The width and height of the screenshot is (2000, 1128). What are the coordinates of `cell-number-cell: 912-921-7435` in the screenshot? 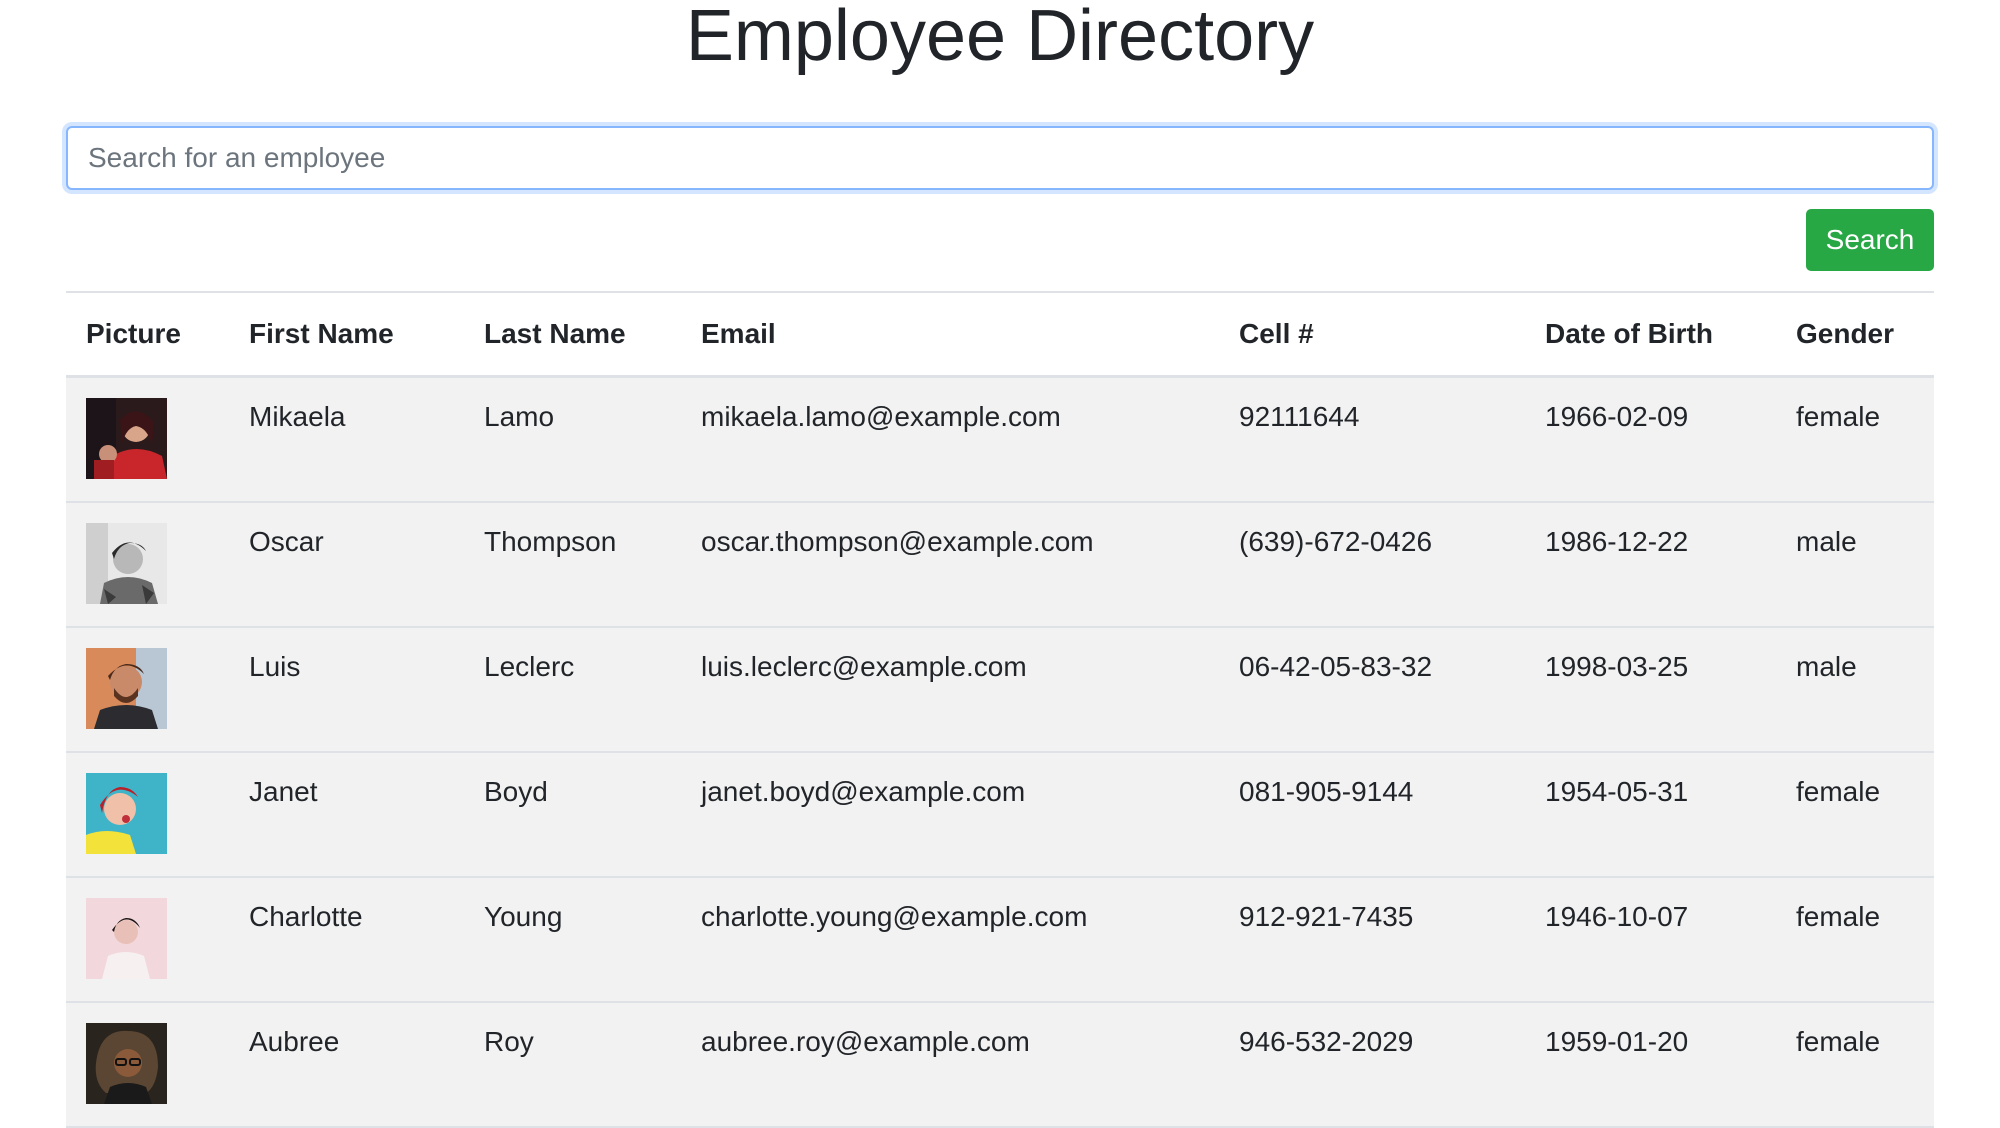 It's located at (1372, 939).